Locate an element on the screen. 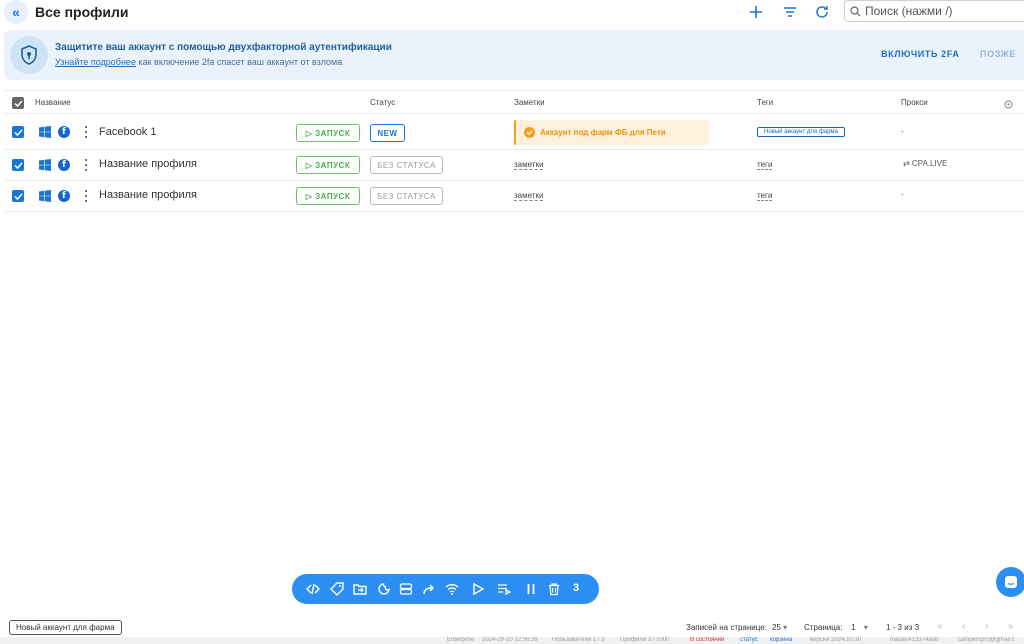  check-circle-icon is located at coordinates (529, 132).